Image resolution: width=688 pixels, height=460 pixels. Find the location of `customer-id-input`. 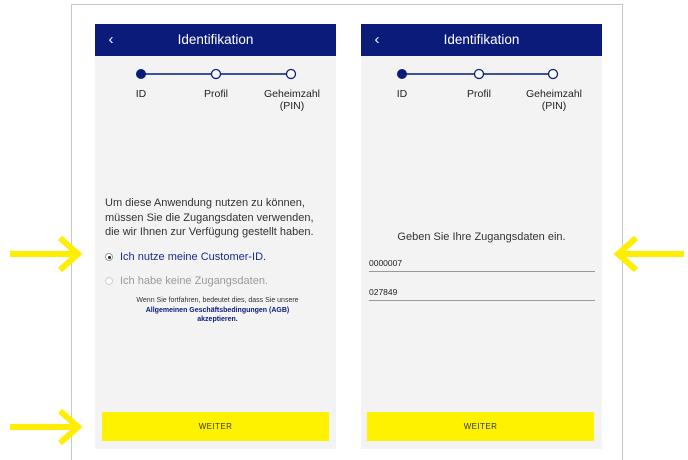

customer-id-input is located at coordinates (482, 263).